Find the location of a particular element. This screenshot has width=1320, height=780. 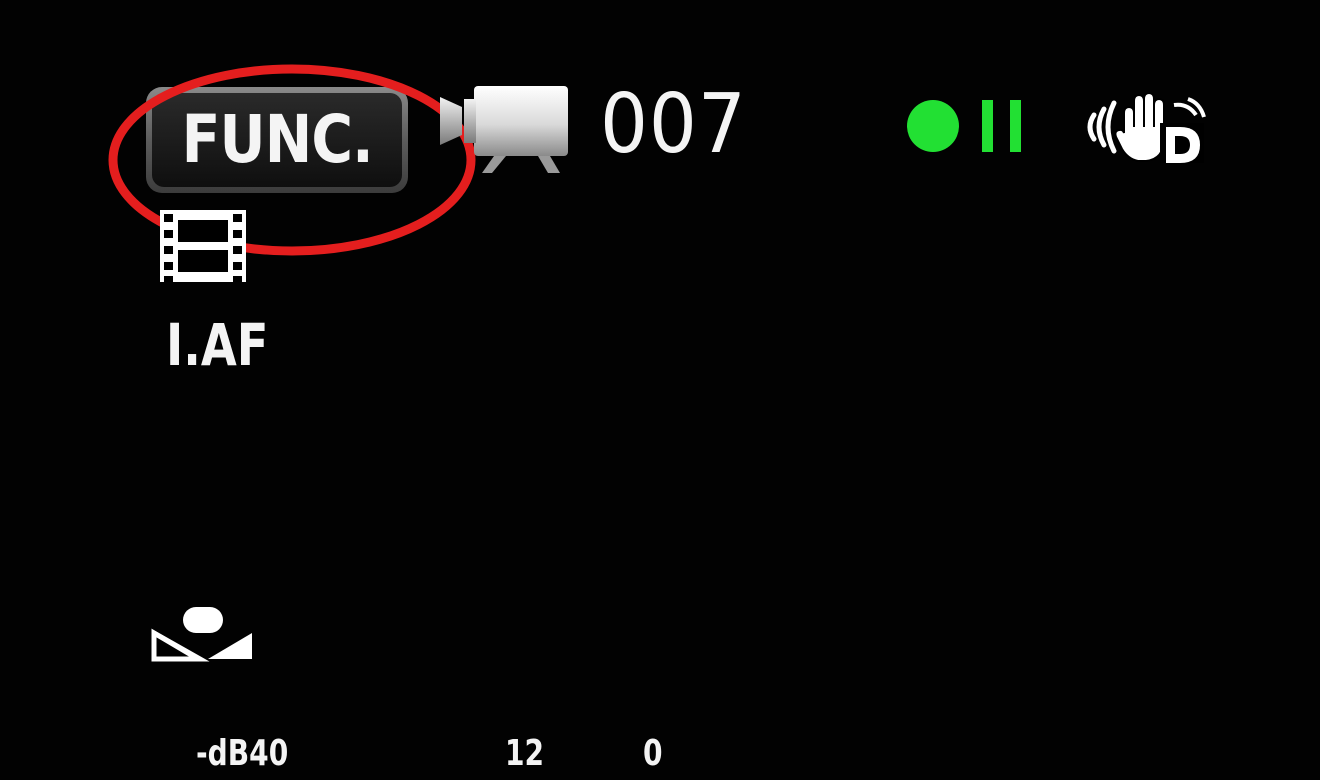

audio-scale-12: 12 is located at coordinates (525, 753).